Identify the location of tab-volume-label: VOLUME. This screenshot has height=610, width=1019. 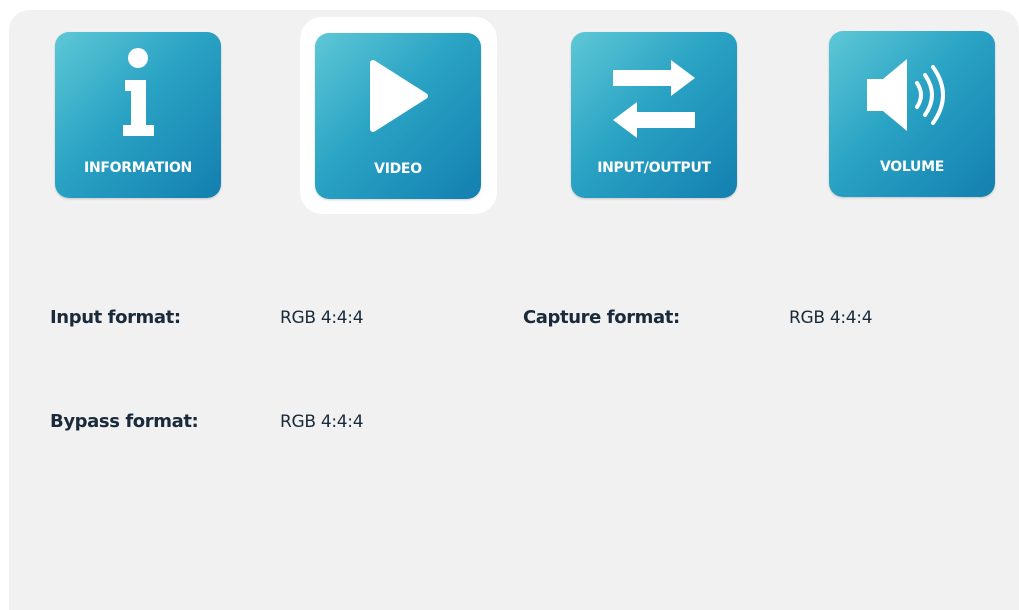
(912, 167).